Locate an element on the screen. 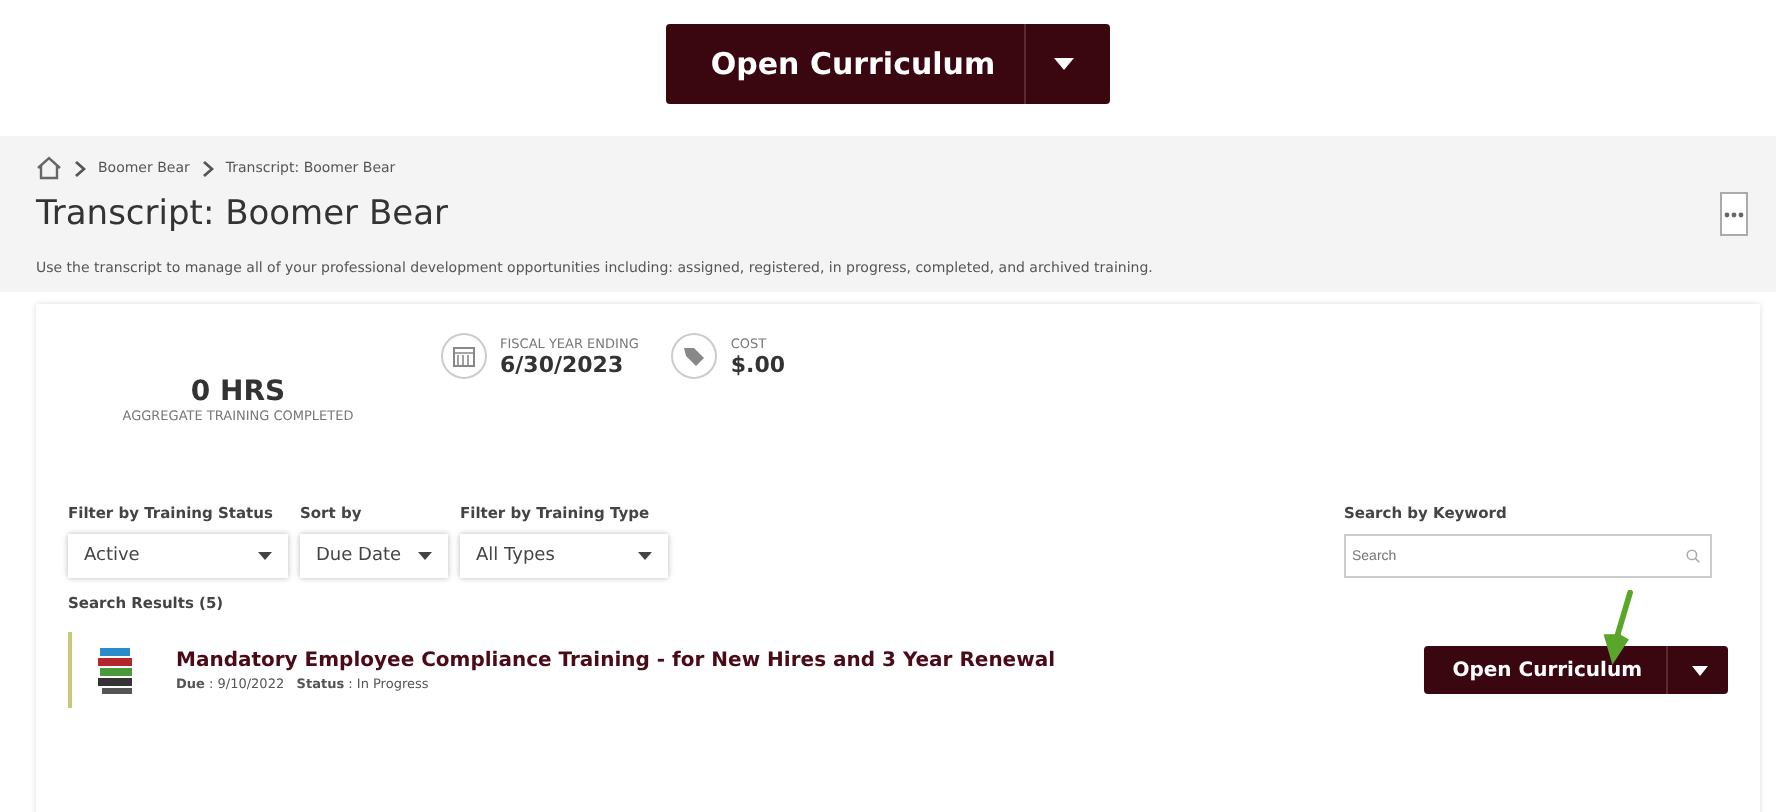 This screenshot has height=812, width=1776. ellipsis-icon is located at coordinates (1734, 214).